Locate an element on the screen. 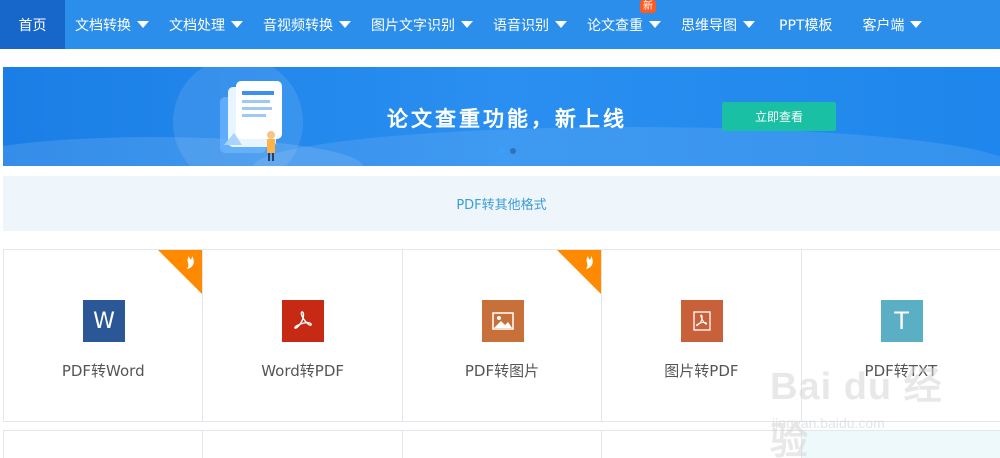 The image size is (1000, 458). word-icon-glyph: W is located at coordinates (104, 321).